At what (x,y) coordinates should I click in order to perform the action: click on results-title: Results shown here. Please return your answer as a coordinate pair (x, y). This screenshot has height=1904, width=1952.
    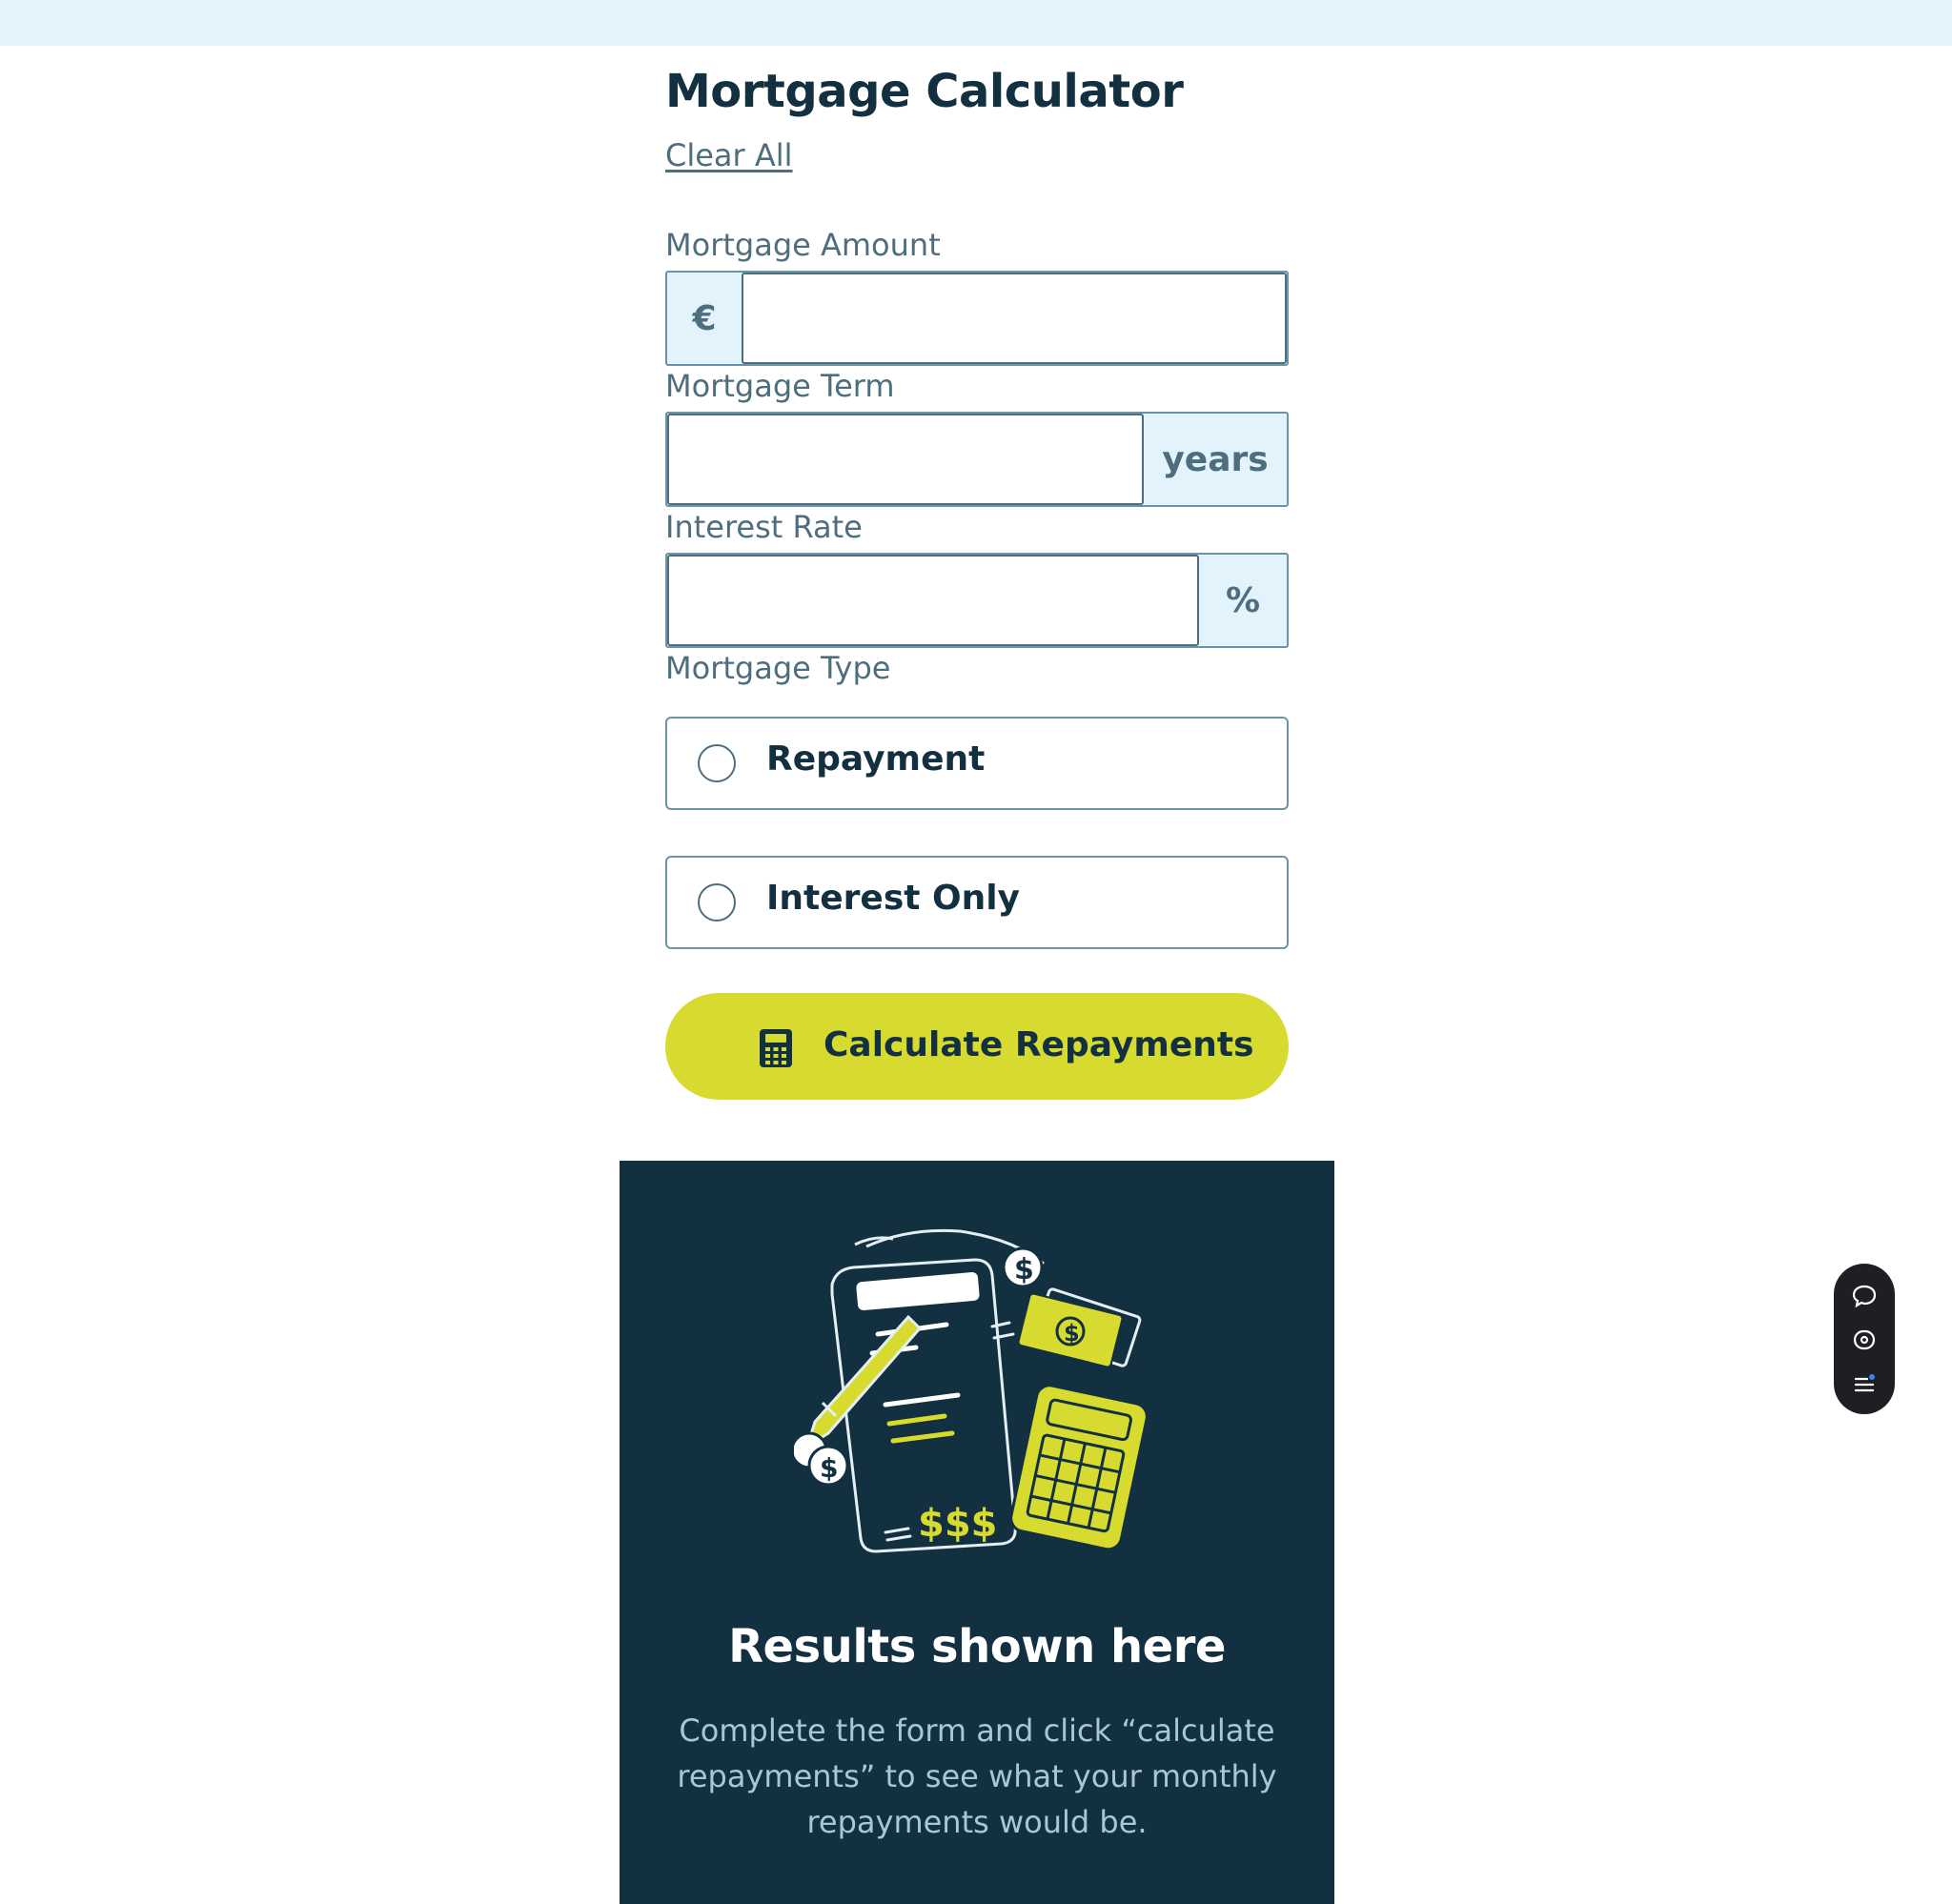
    Looking at the image, I should click on (977, 1646).